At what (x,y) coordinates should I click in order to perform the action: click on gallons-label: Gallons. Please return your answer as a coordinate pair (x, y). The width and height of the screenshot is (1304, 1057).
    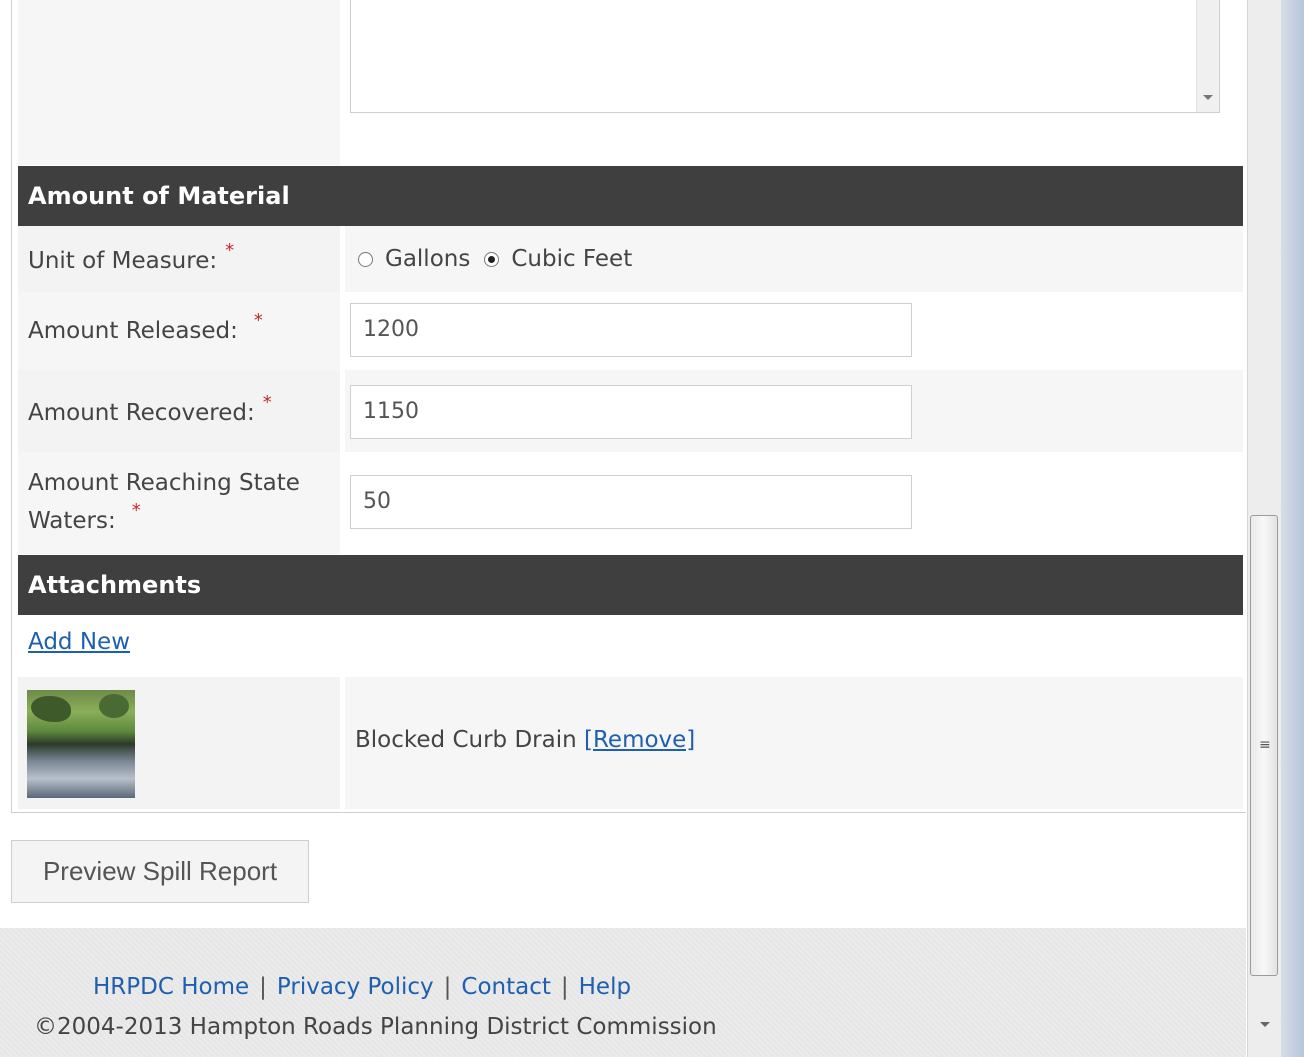
    Looking at the image, I should click on (427, 259).